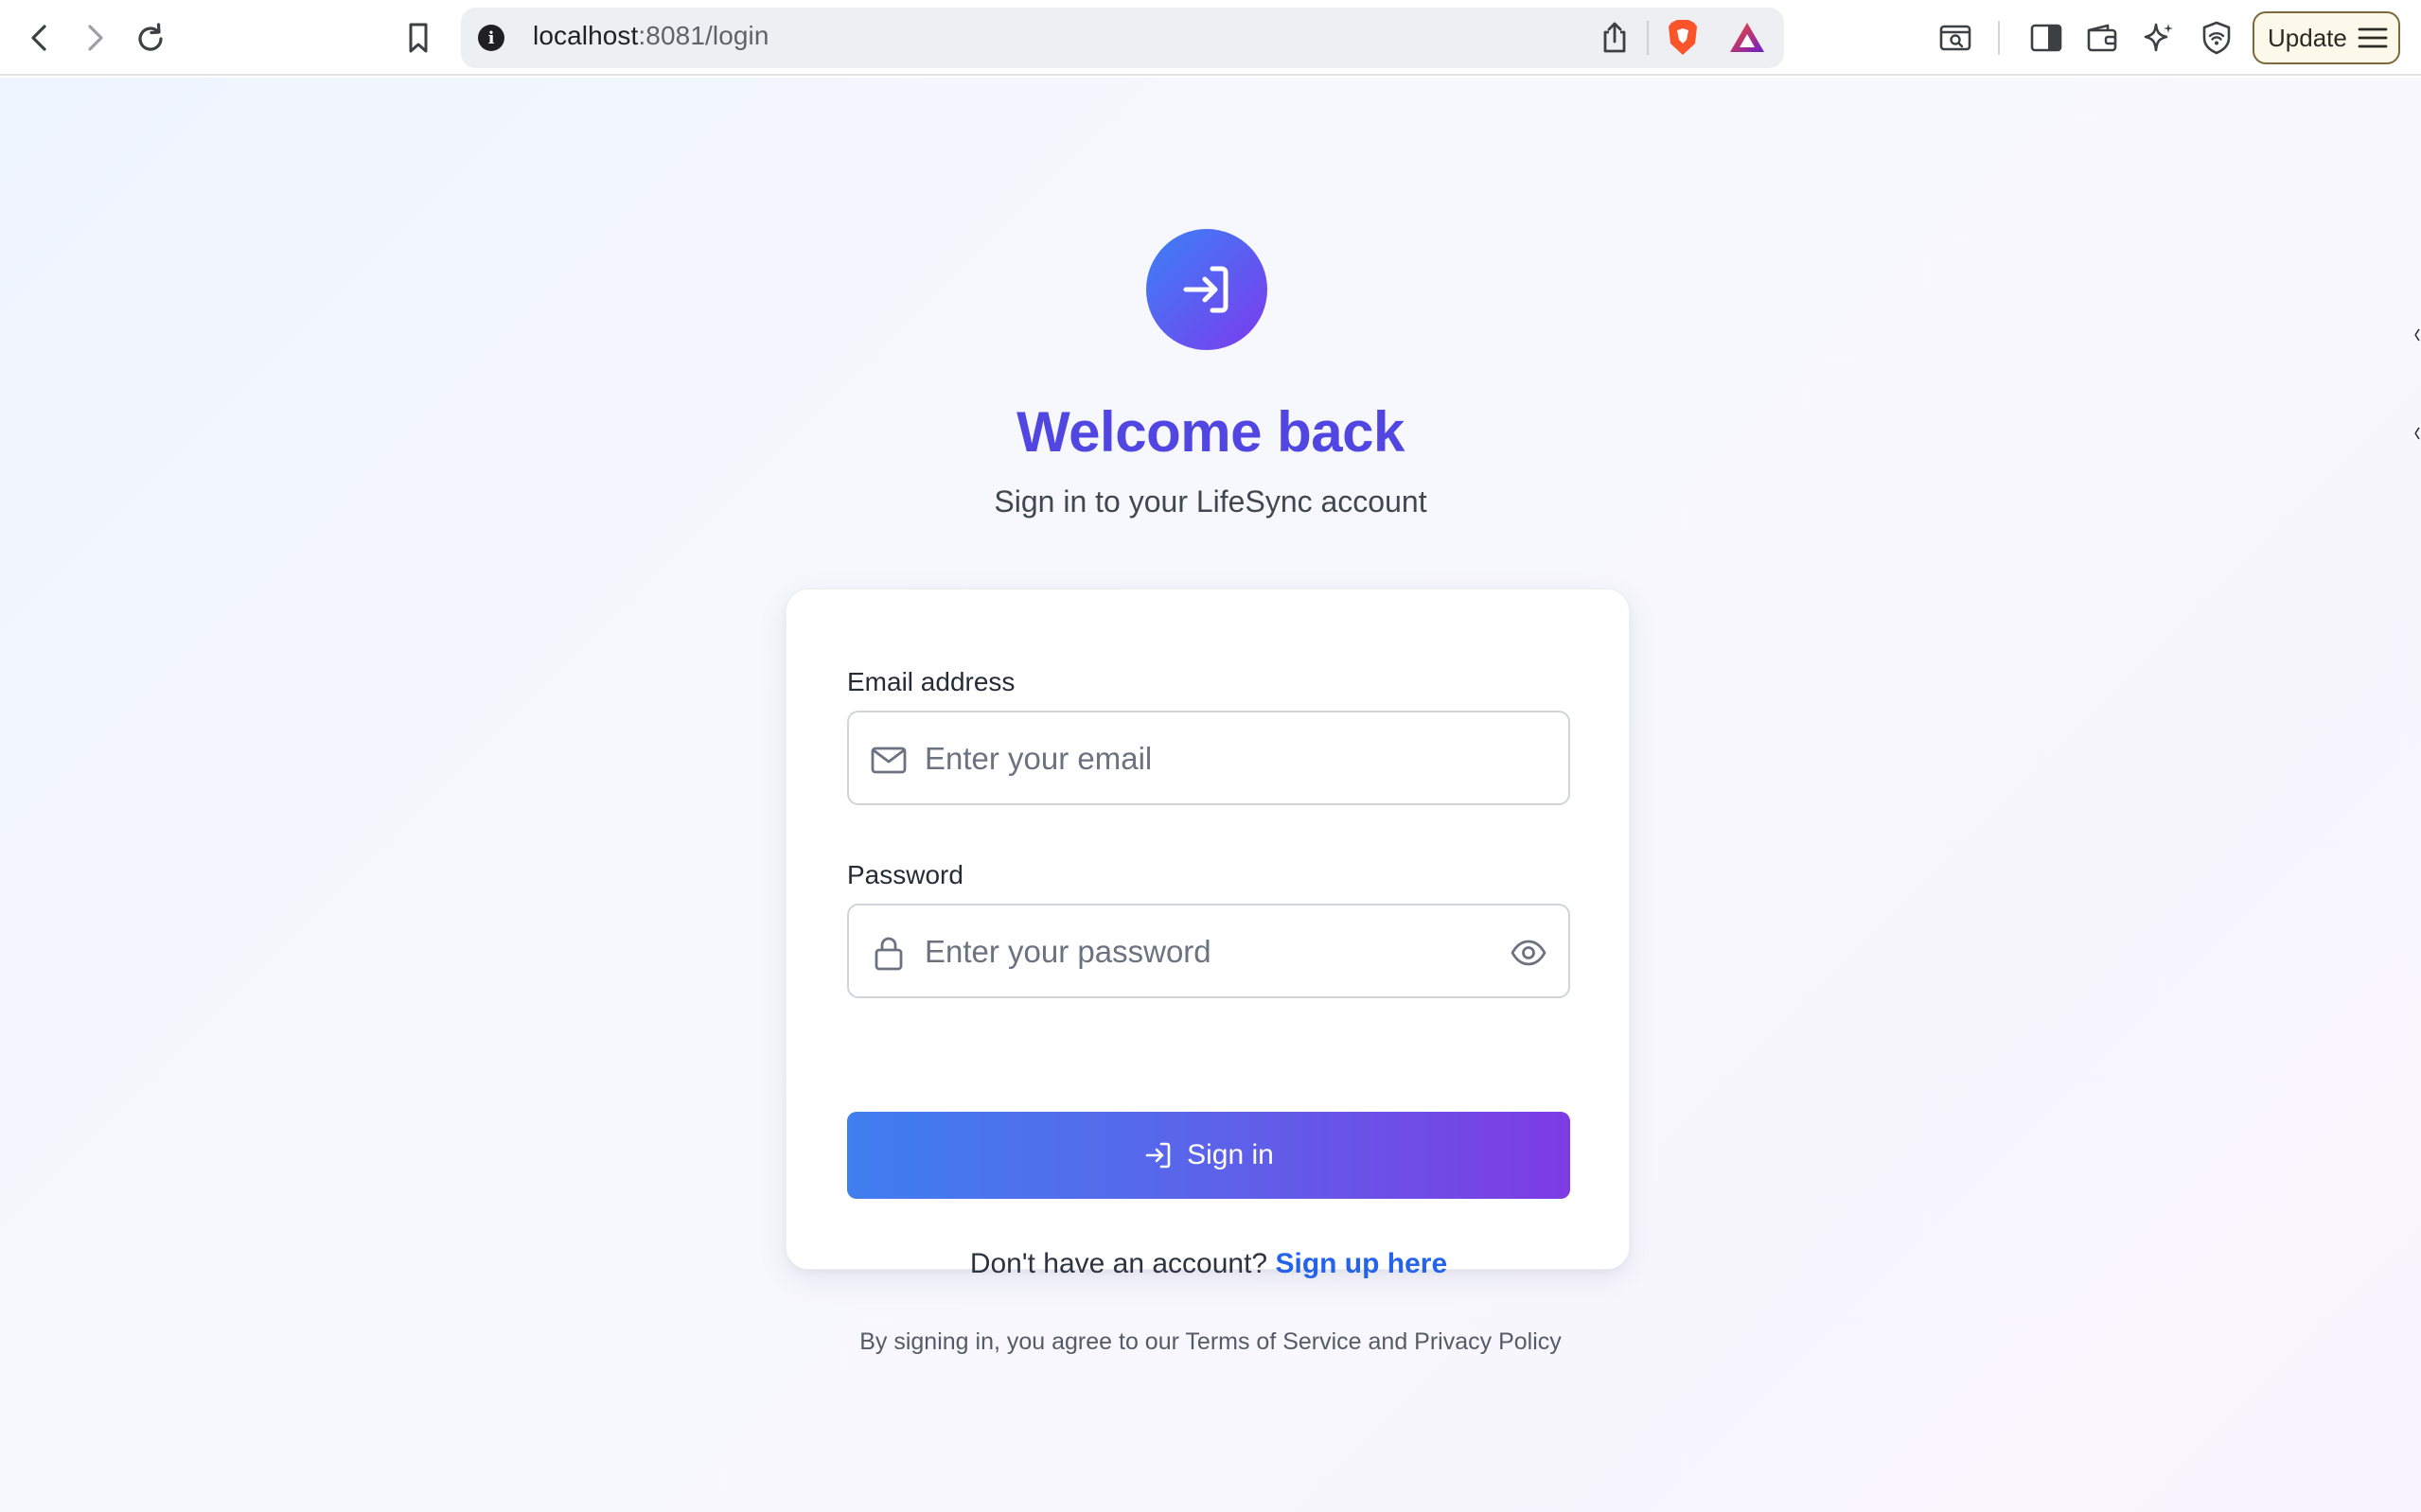 The image size is (2421, 1512). Describe the element at coordinates (889, 760) in the screenshot. I see `mail-icon` at that location.